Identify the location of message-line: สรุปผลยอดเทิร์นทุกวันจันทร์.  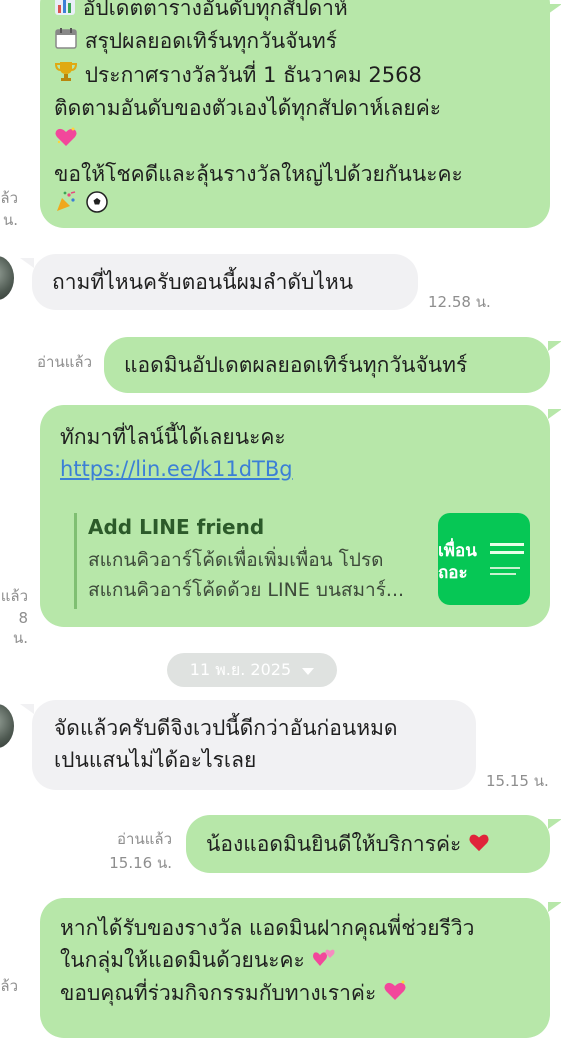
(302, 42).